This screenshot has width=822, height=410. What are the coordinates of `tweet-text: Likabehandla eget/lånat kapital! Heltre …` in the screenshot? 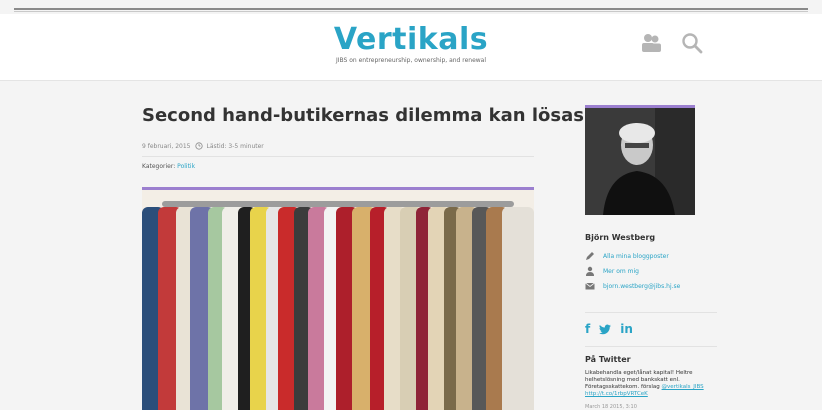 It's located at (649, 384).